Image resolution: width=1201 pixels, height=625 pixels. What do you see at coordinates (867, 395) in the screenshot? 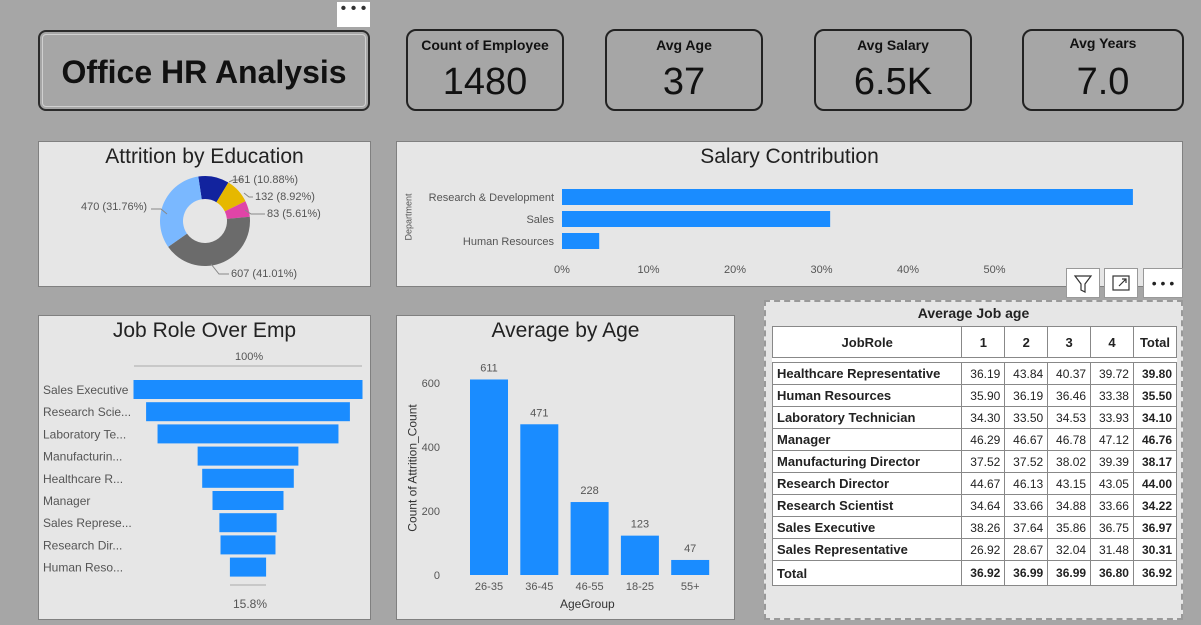
I see `row-header-cell: Human Resources` at bounding box center [867, 395].